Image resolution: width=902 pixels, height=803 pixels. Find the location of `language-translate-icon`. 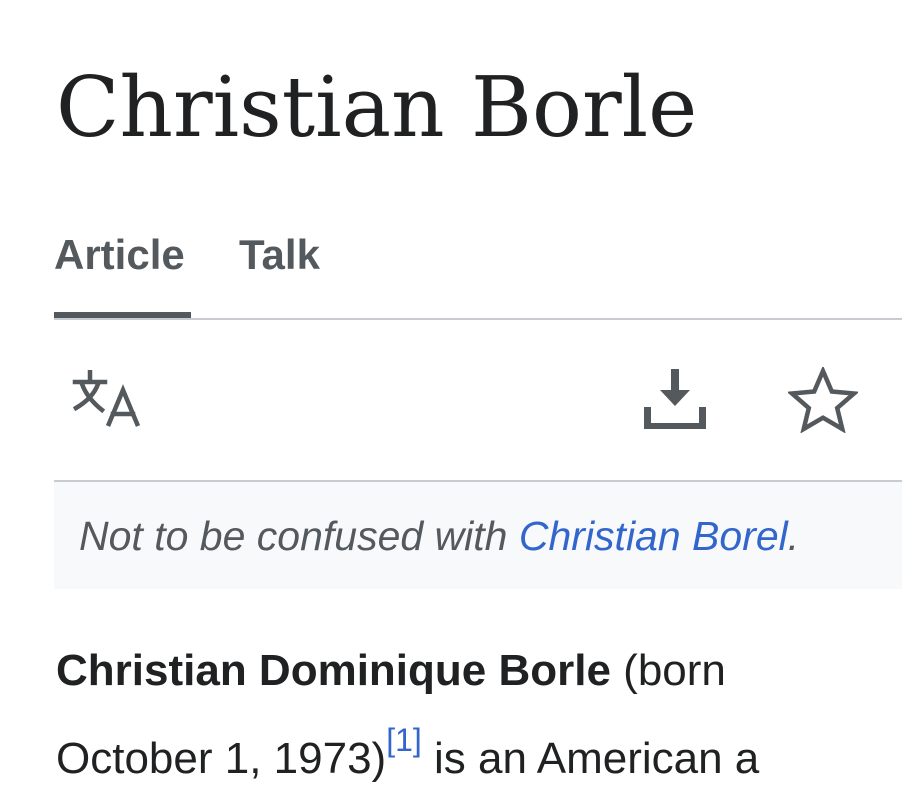

language-translate-icon is located at coordinates (109, 400).